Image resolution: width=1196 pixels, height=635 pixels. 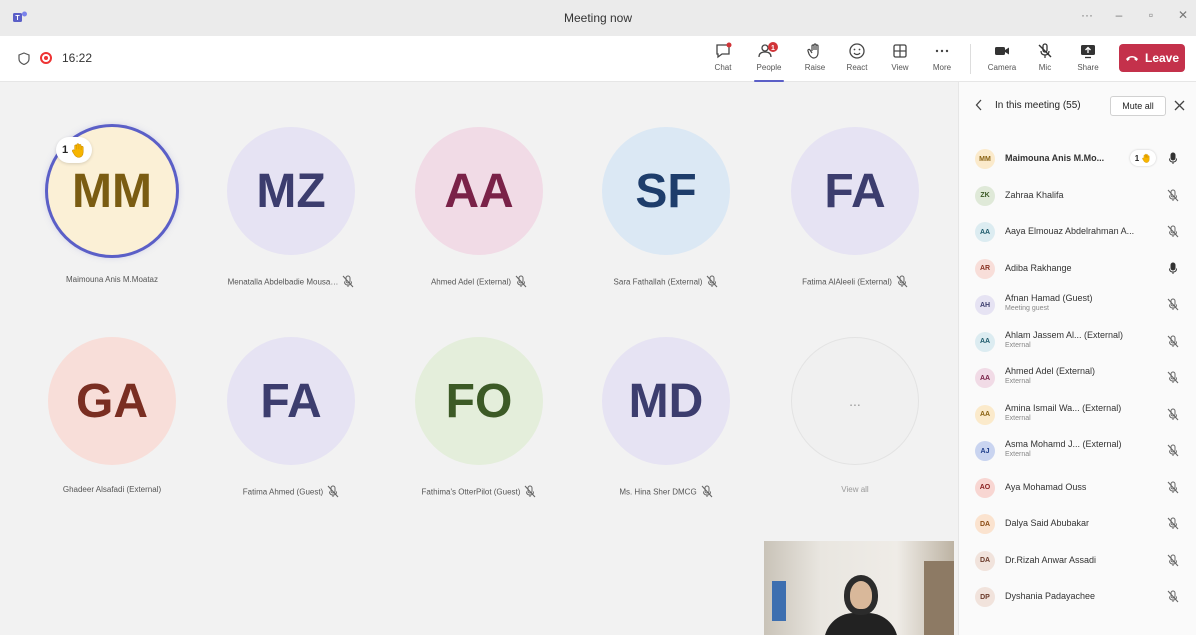 What do you see at coordinates (77, 58) in the screenshot?
I see `meeting-timer: 16:22` at bounding box center [77, 58].